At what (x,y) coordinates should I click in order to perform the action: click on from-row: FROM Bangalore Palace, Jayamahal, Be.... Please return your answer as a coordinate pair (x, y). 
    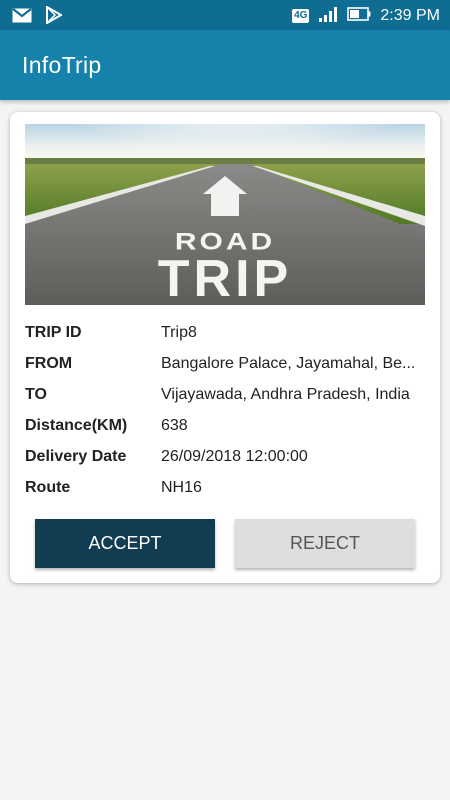
    Looking at the image, I should click on (227, 366).